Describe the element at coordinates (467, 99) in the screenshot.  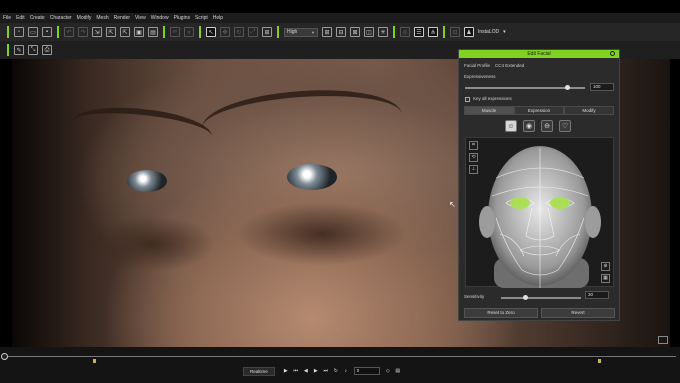
I see `key-all-checkbox` at that location.